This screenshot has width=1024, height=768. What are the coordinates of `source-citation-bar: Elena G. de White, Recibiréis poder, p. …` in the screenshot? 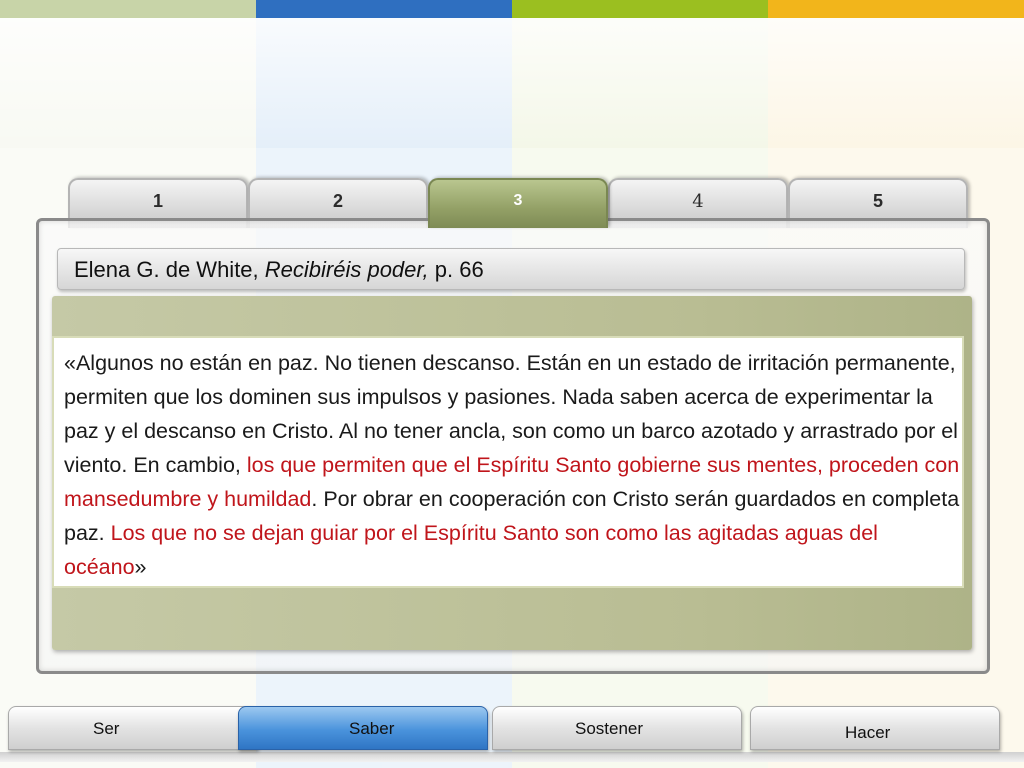 It's located at (511, 269).